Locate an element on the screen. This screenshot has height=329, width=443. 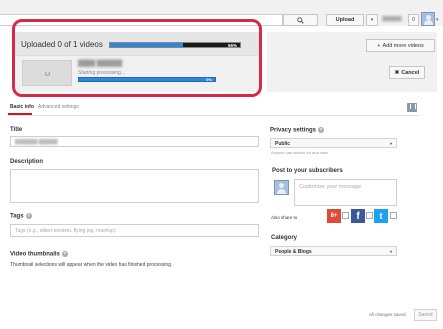
overall-progress-fill is located at coordinates (146, 45).